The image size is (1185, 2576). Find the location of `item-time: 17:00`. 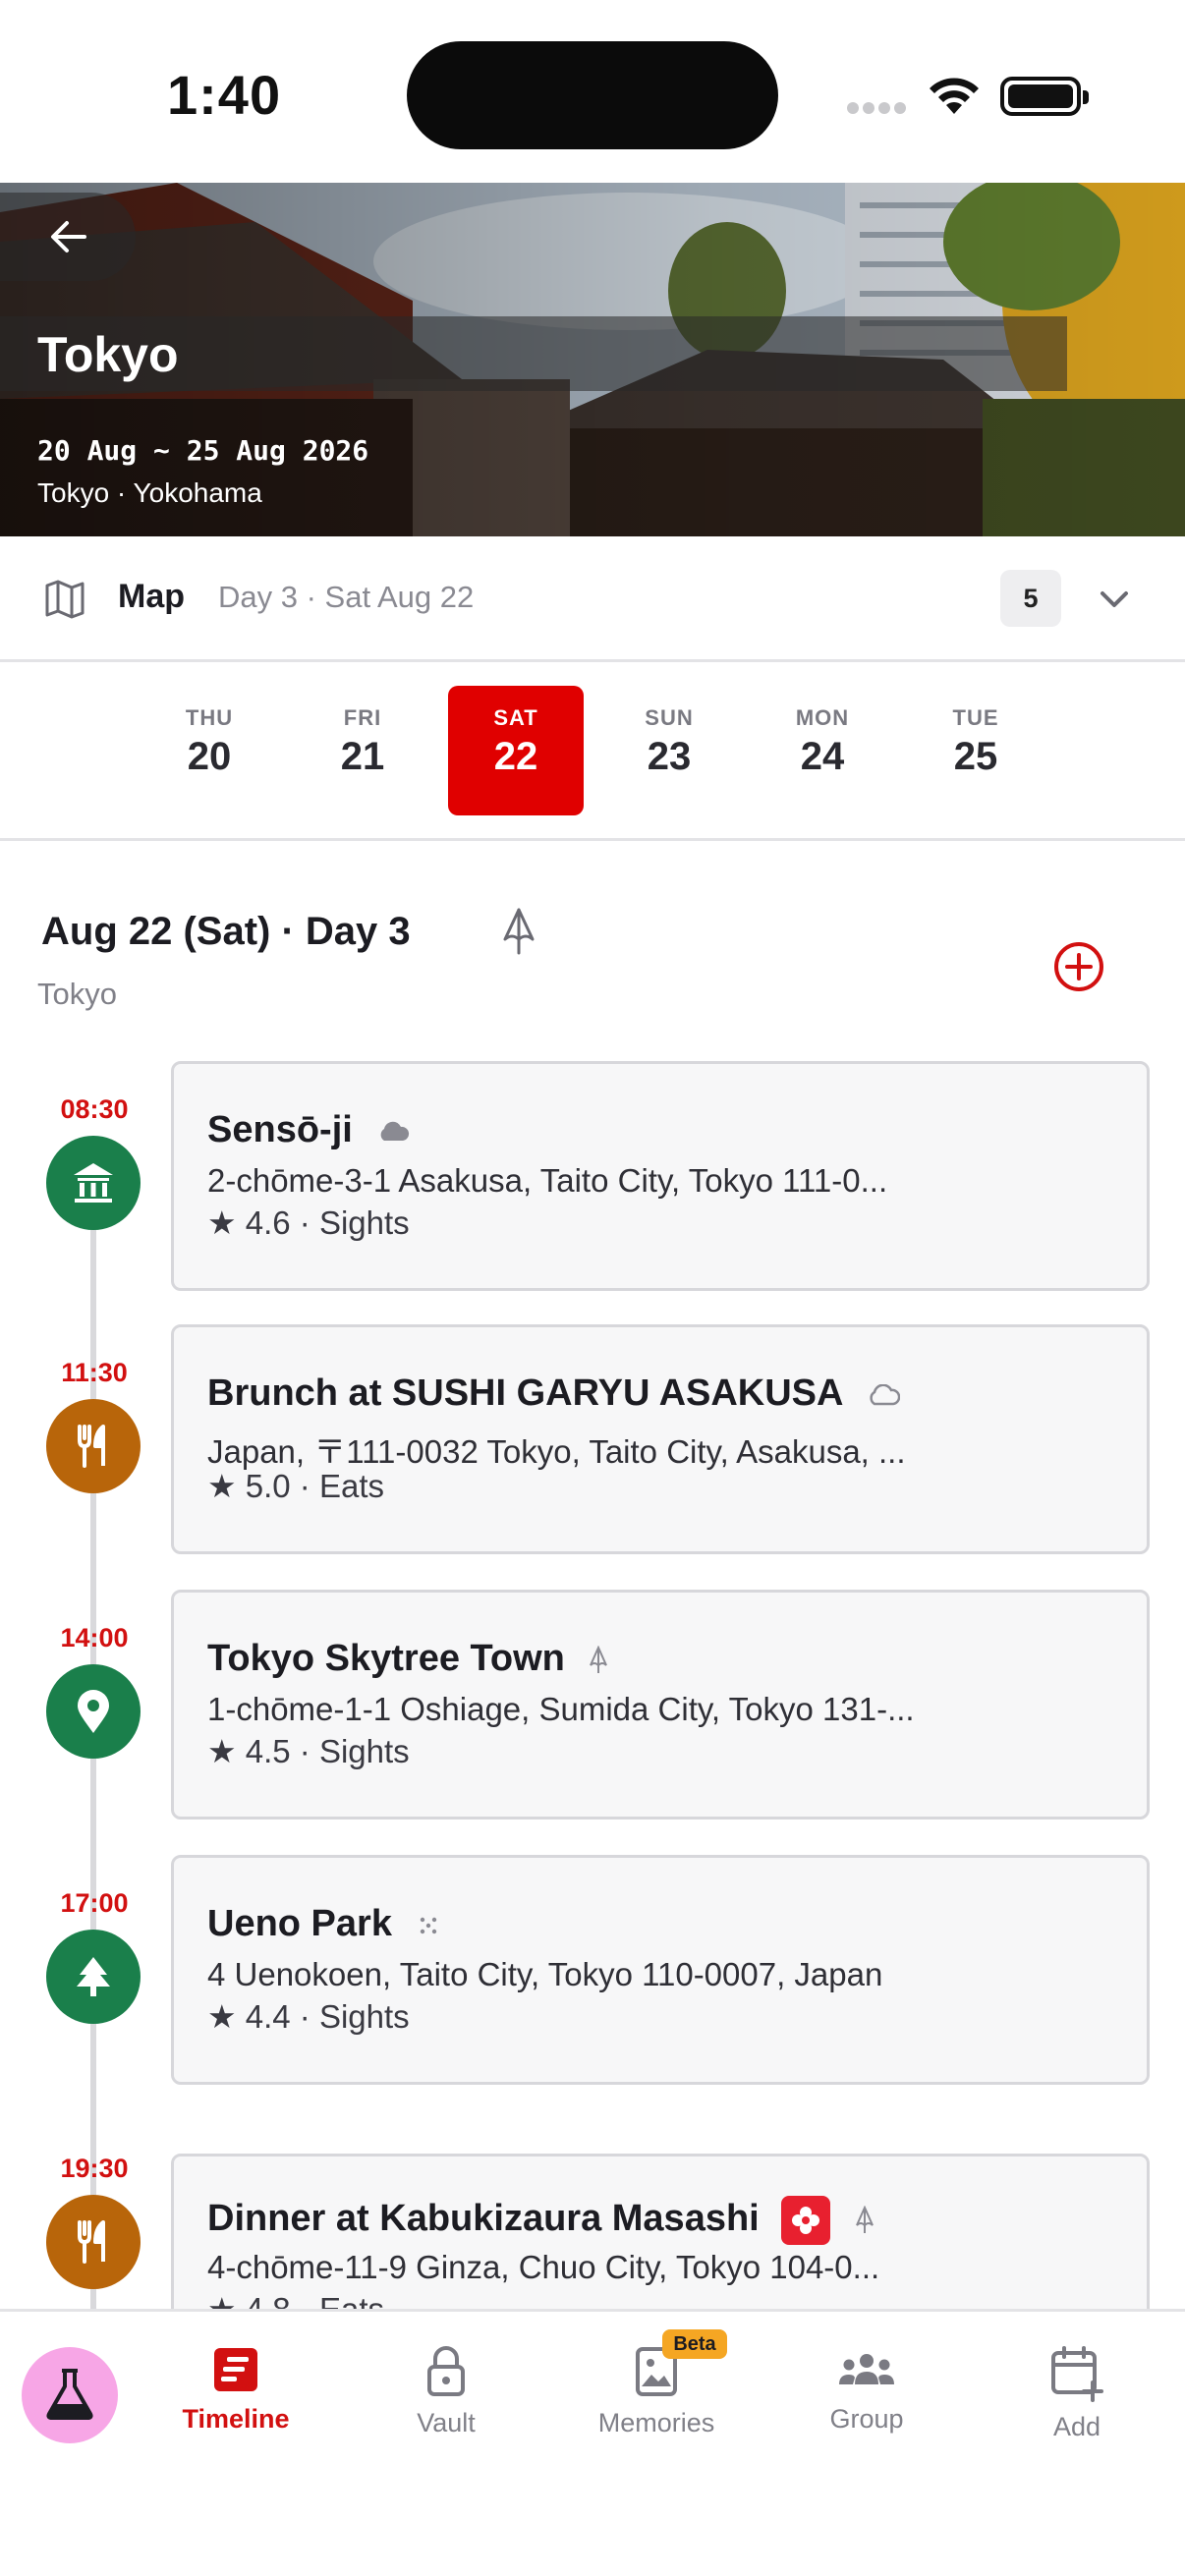

item-time: 17:00 is located at coordinates (95, 1903).